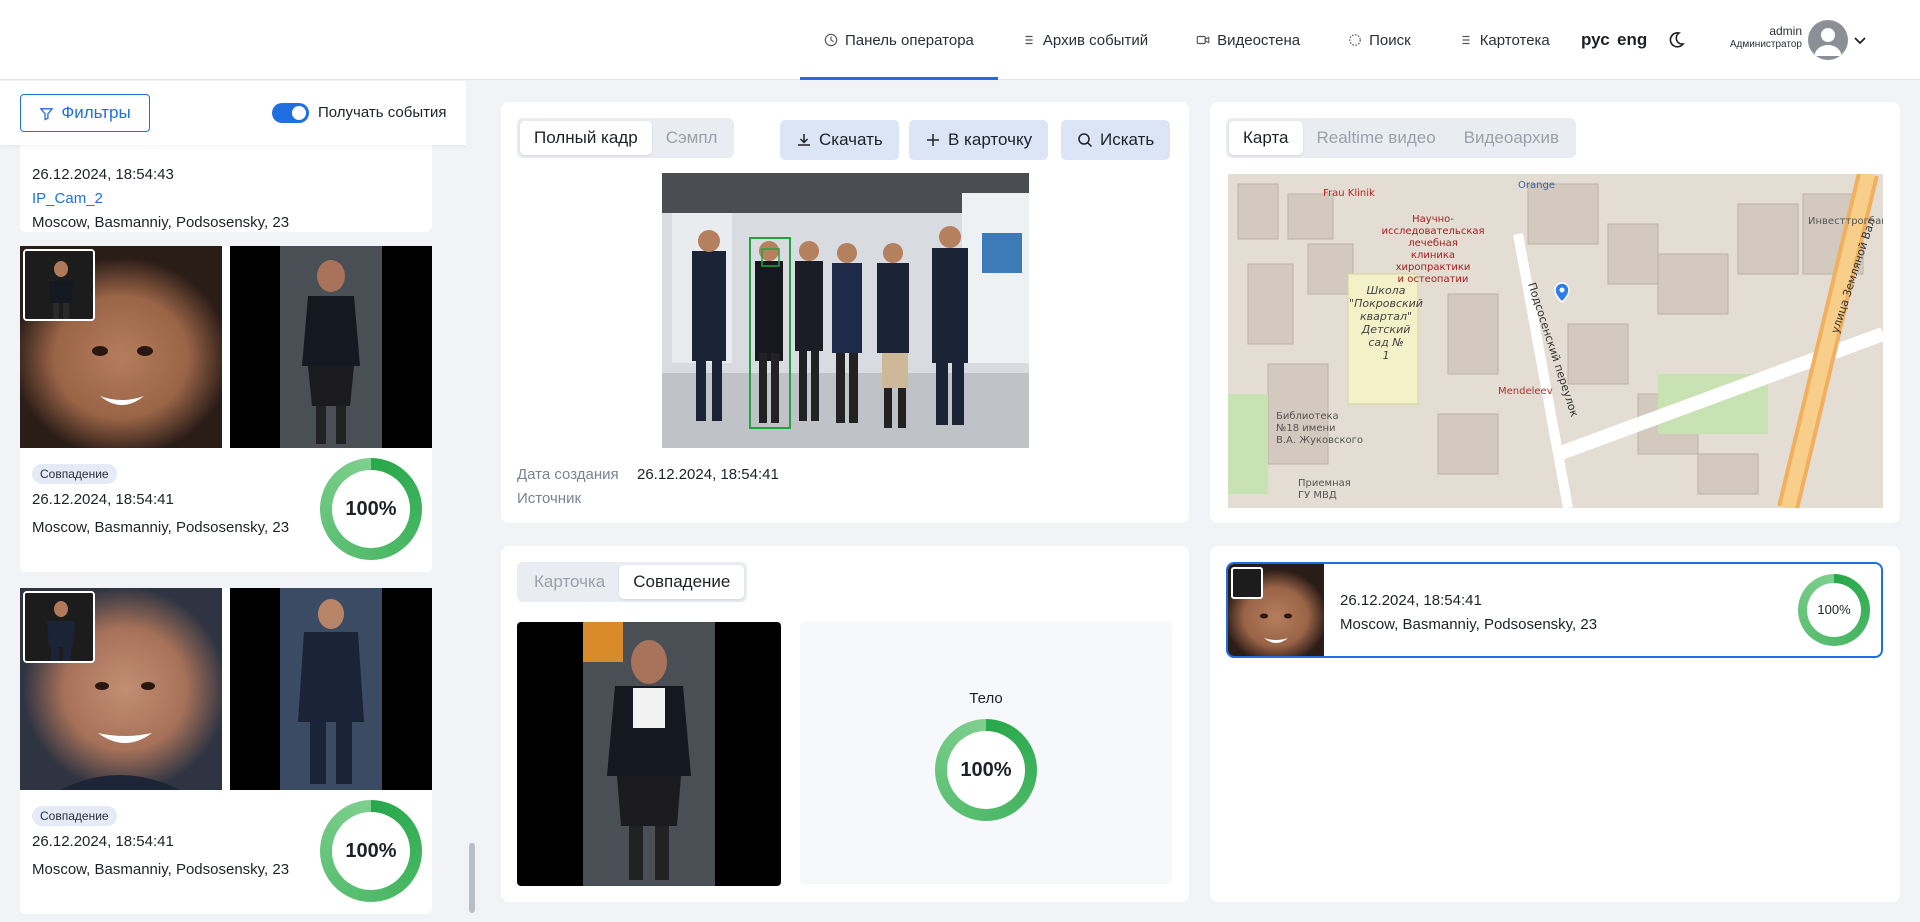 The image size is (1920, 922). Describe the element at coordinates (851, 139) in the screenshot. I see `download-label: Скачать` at that location.